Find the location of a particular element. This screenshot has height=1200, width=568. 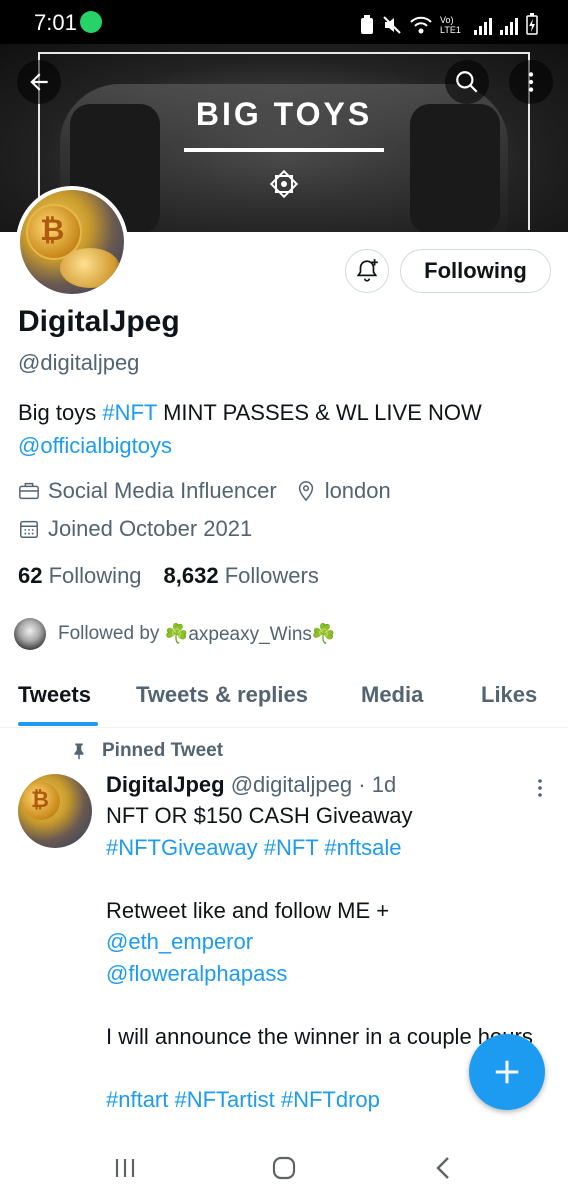

followers-count-link: 8,632 Followers is located at coordinates (241, 576).